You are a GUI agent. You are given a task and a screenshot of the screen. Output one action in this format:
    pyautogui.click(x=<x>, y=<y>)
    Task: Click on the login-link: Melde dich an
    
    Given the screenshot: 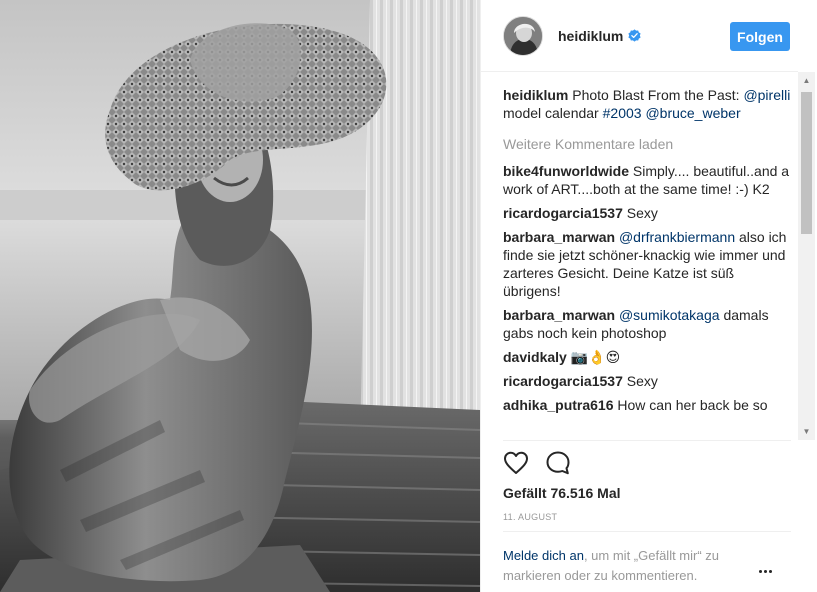 What is the action you would take?
    pyautogui.click(x=543, y=555)
    